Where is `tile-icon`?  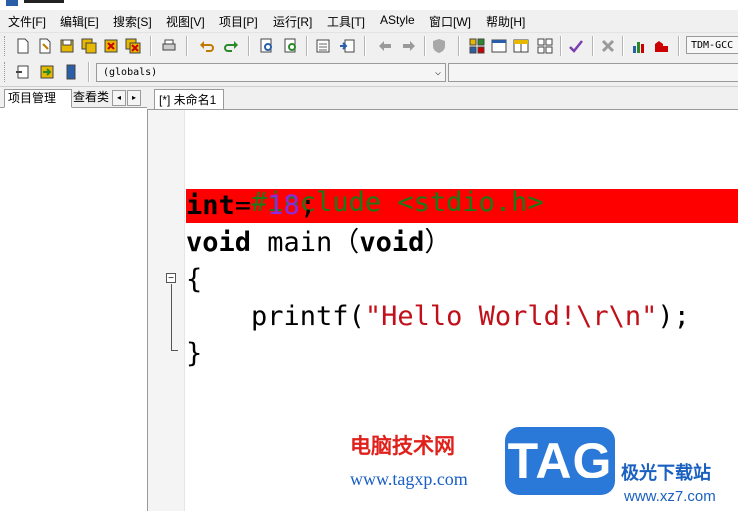
tile-icon is located at coordinates (545, 46).